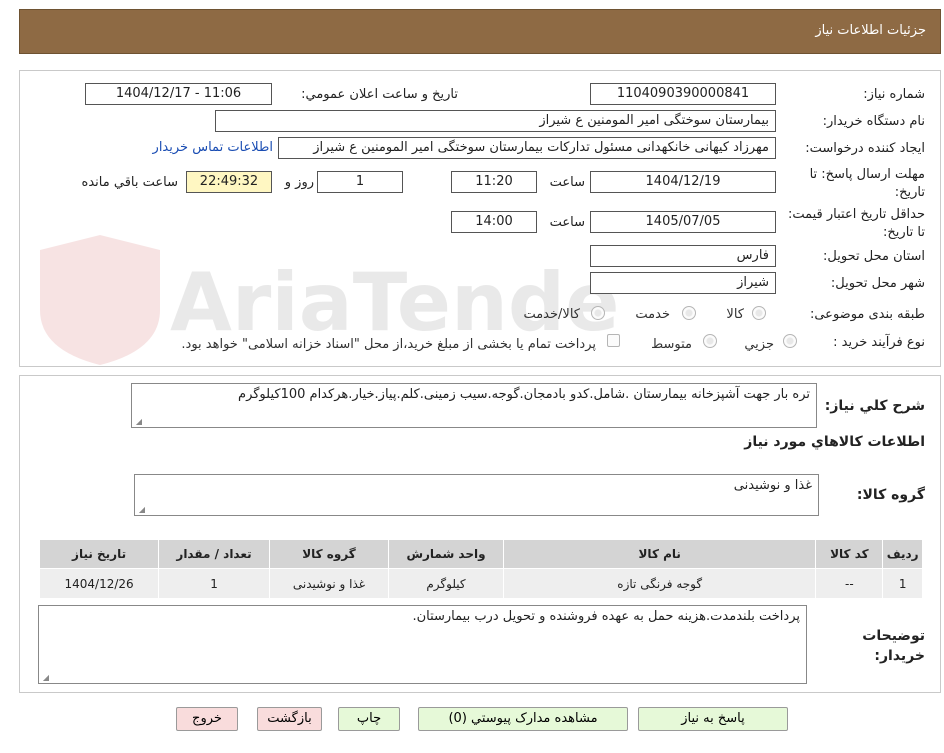 The height and width of the screenshot is (753, 944). What do you see at coordinates (329, 554) in the screenshot?
I see `col-header-goods-group: گروه کالا` at bounding box center [329, 554].